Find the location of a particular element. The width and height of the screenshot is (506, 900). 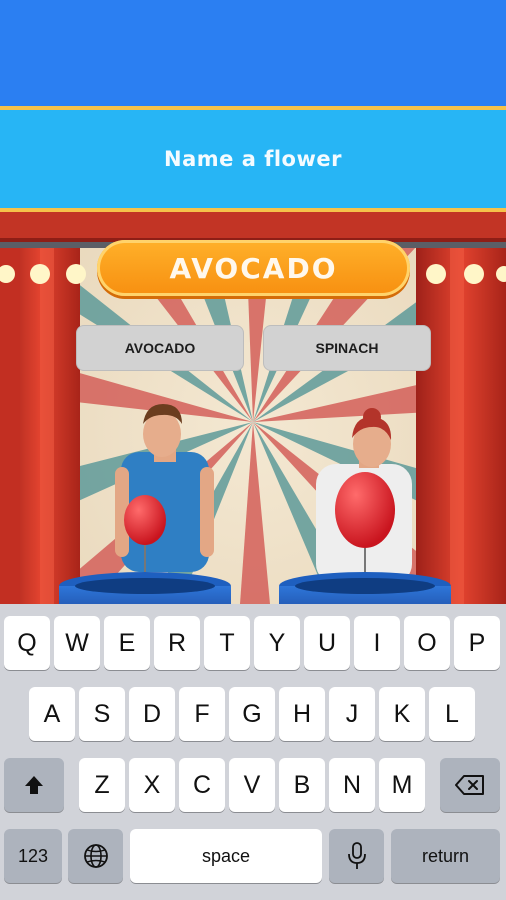

backspace-key is located at coordinates (470, 785).